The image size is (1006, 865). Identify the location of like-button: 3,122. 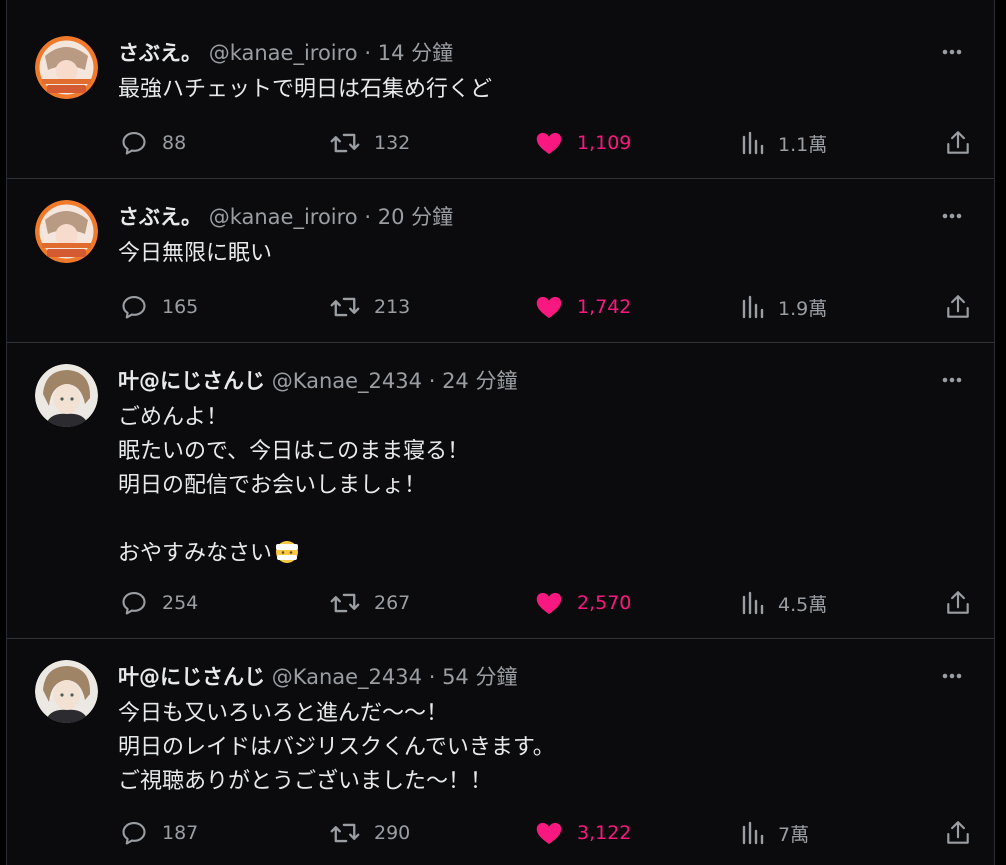
(583, 833).